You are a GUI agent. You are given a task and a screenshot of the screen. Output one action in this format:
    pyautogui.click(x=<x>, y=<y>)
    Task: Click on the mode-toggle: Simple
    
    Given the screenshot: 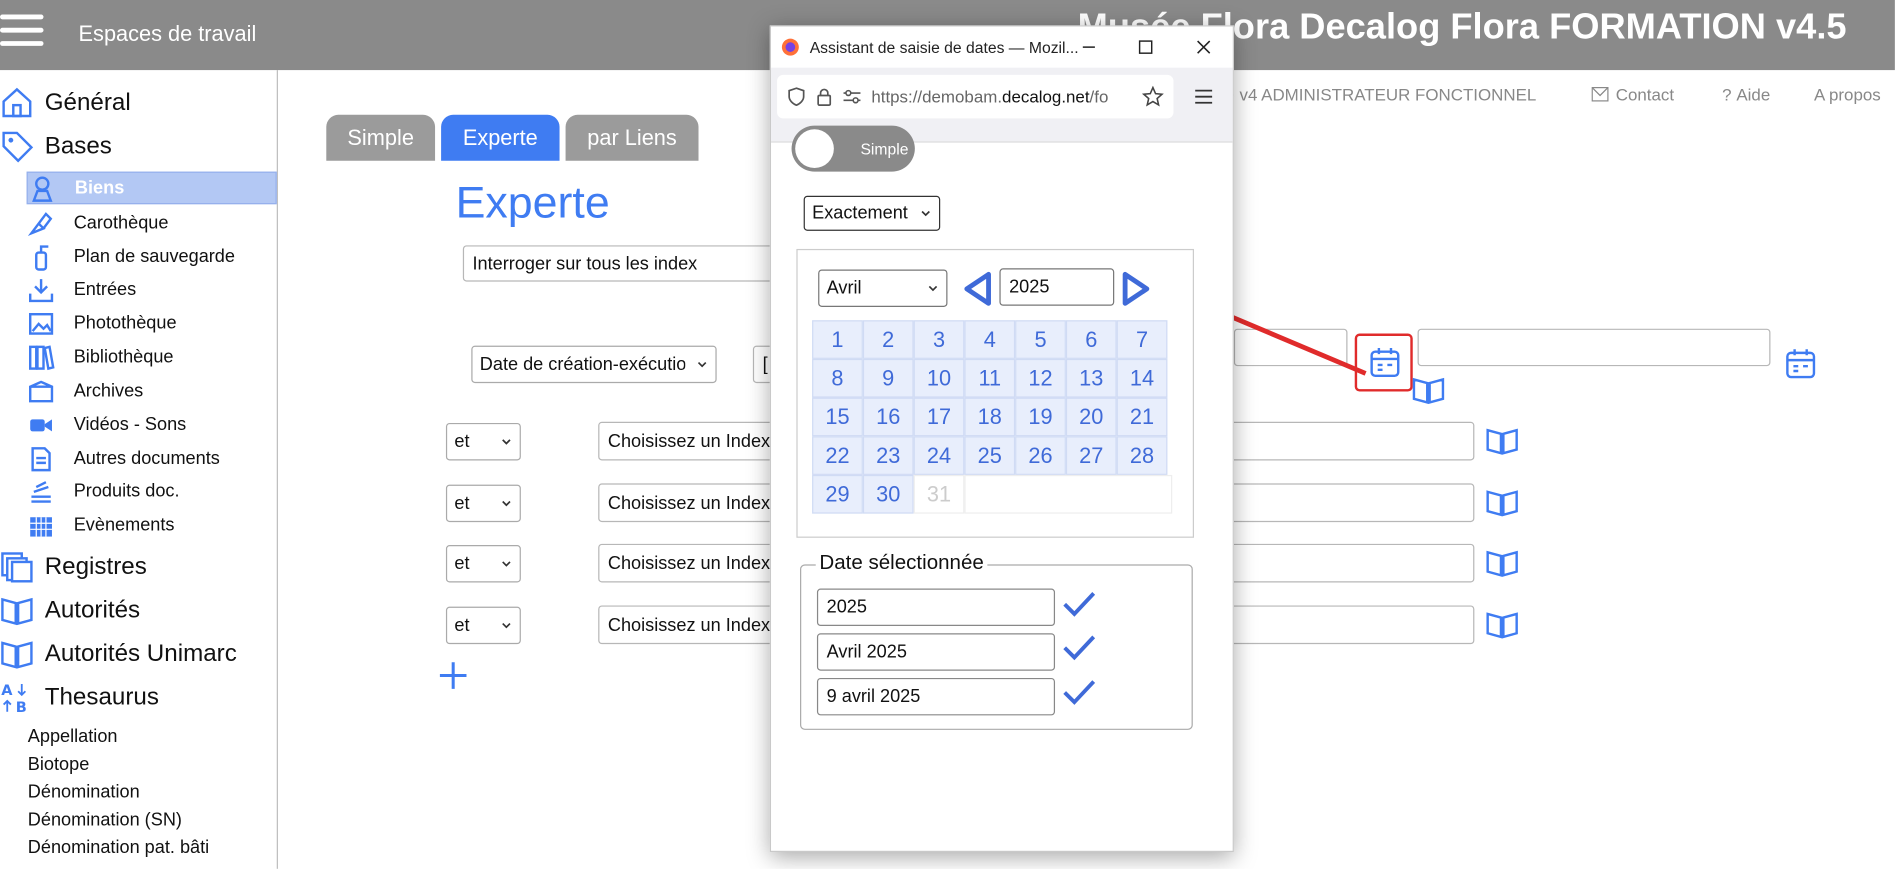 What is the action you would take?
    pyautogui.click(x=853, y=148)
    